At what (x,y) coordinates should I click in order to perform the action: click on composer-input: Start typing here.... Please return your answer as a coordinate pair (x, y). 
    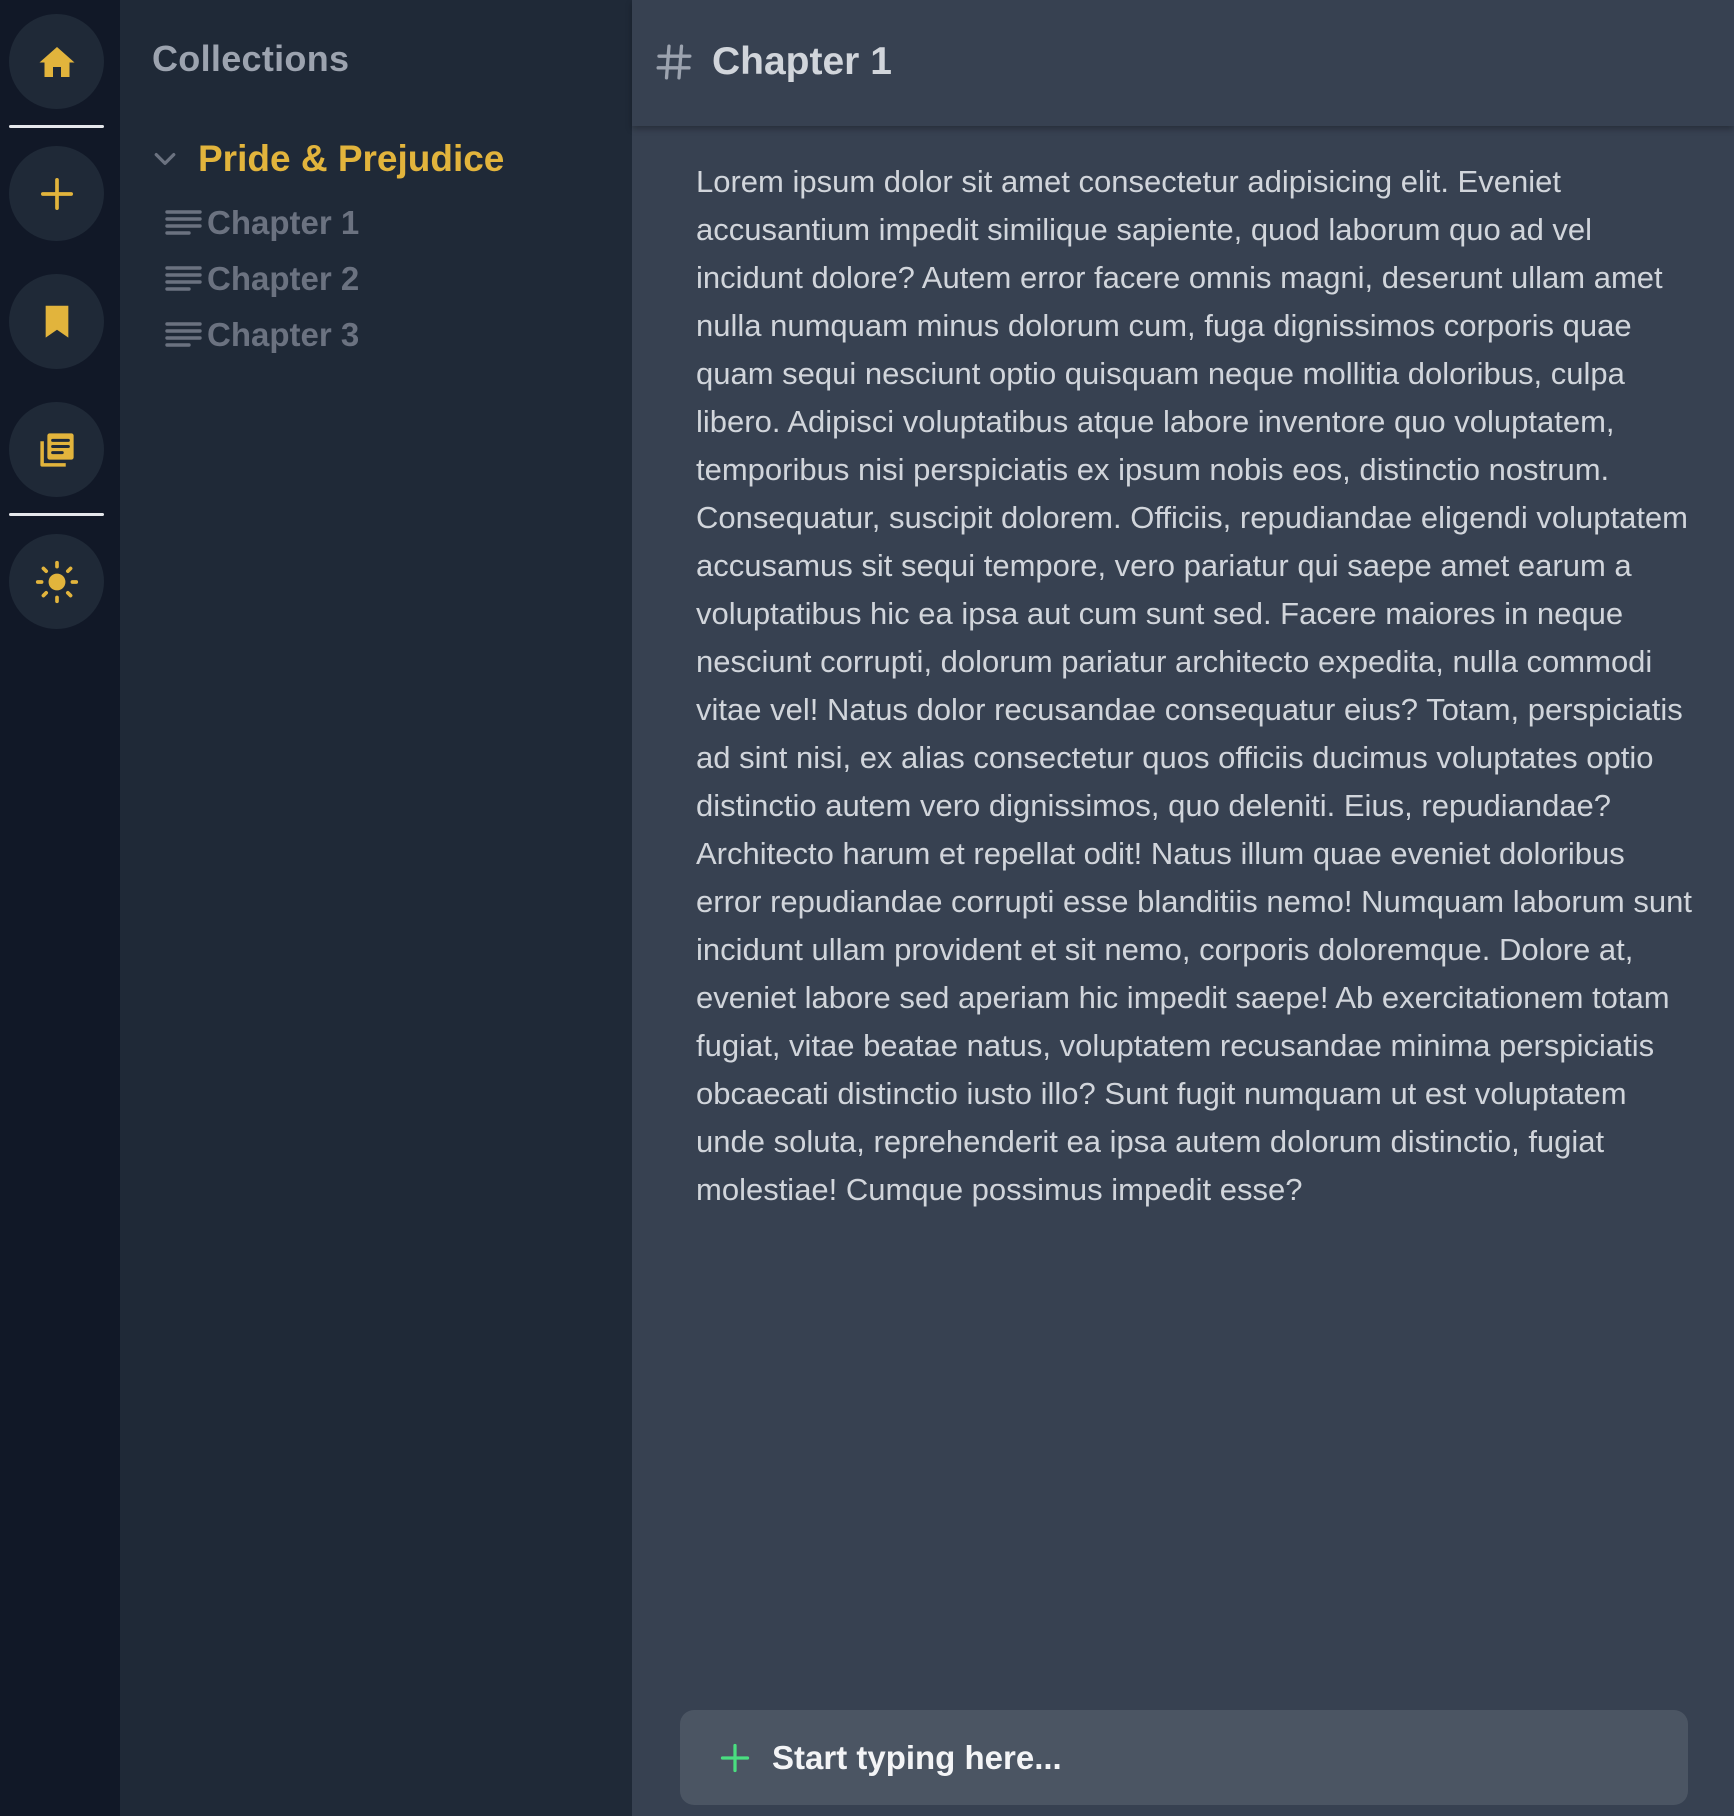
    Looking at the image, I should click on (1184, 1757).